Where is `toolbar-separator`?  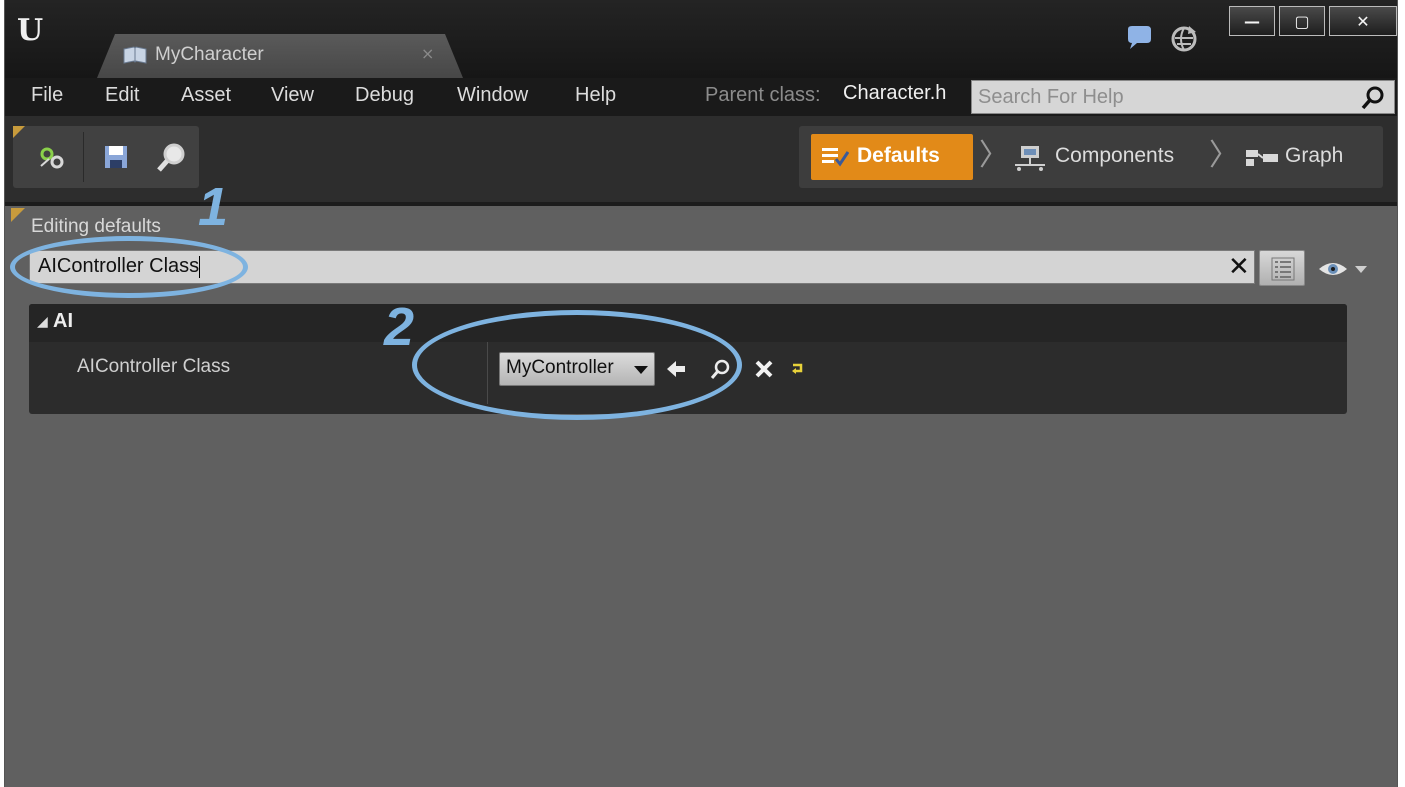 toolbar-separator is located at coordinates (83, 157).